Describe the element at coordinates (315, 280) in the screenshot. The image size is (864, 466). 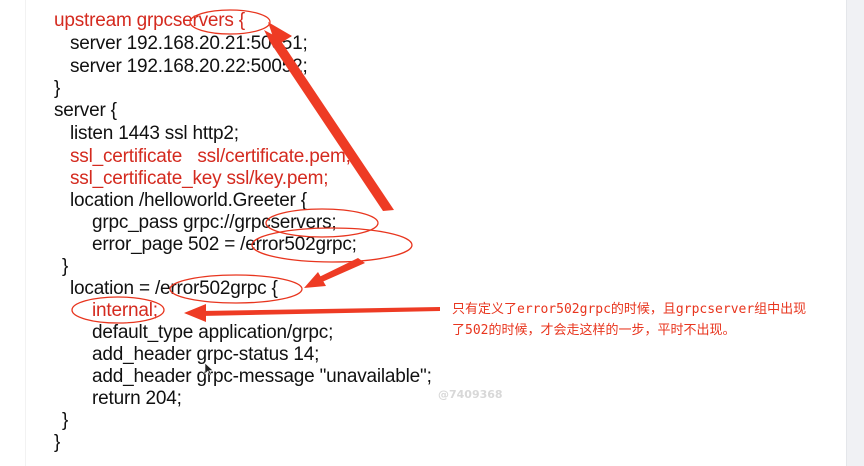
I see `arrow-to-error-location-head` at that location.